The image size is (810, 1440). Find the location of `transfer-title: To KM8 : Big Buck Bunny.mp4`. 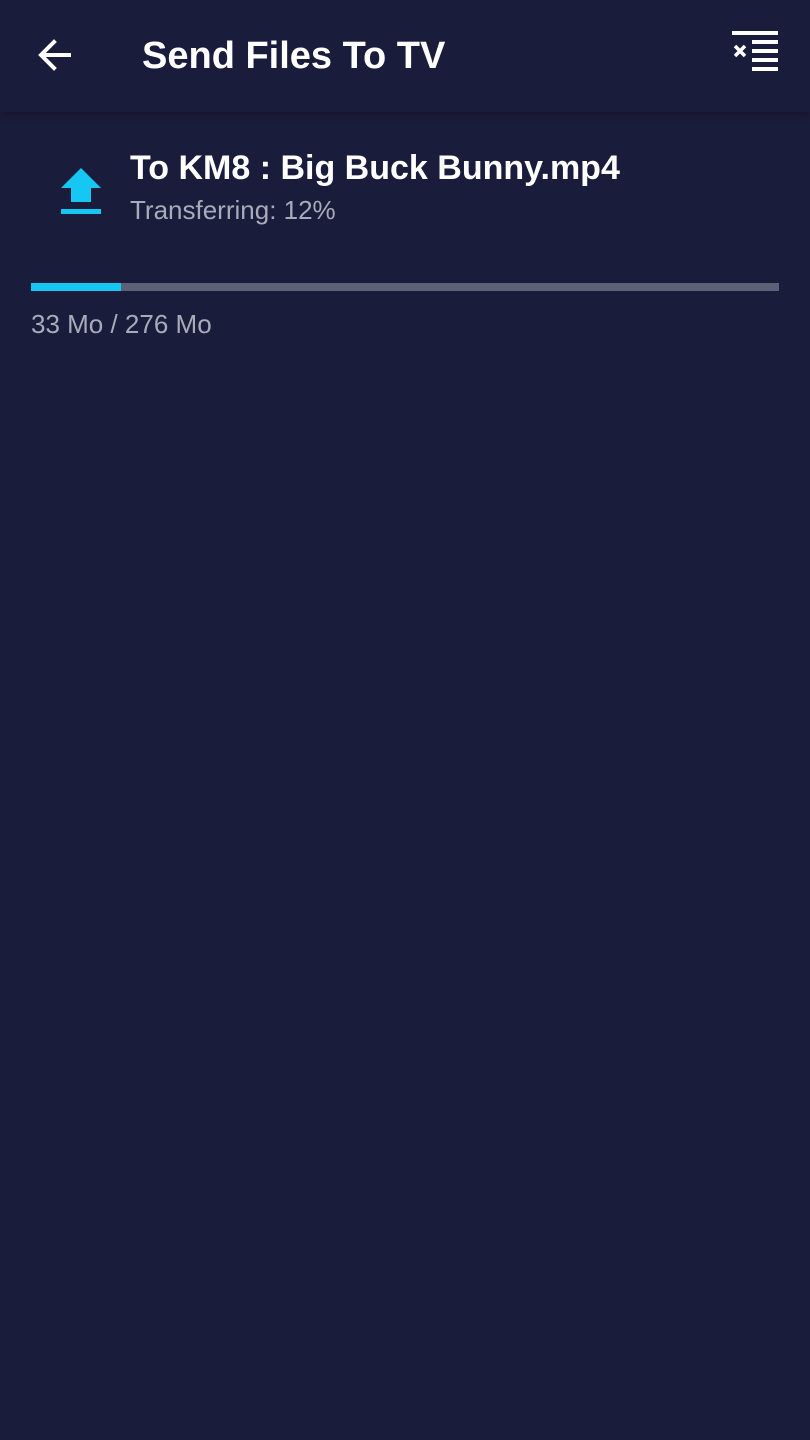

transfer-title: To KM8 : Big Buck Bunny.mp4 is located at coordinates (375, 168).